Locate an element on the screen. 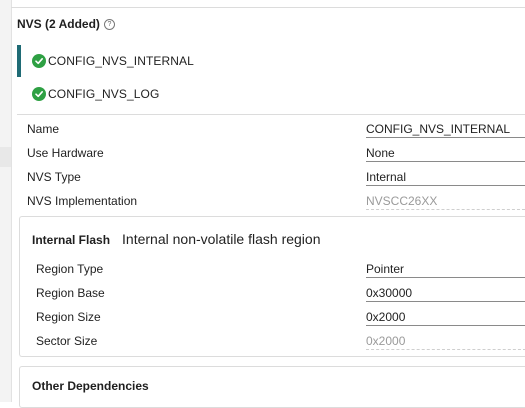 The width and height of the screenshot is (525, 408). group-title: Internal Flash is located at coordinates (71, 240).